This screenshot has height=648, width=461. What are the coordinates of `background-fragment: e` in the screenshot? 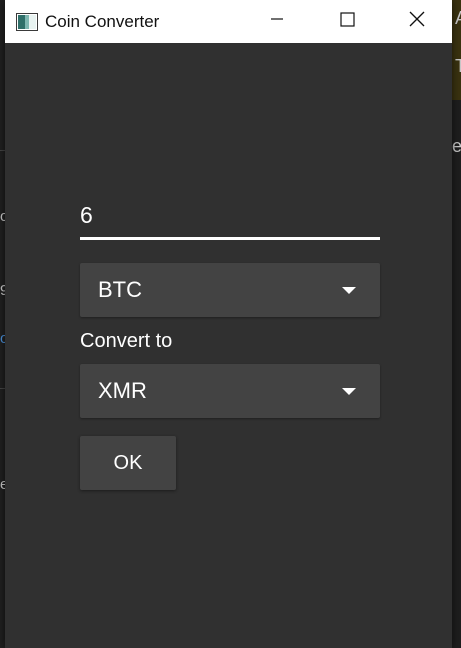 It's located at (456, 146).